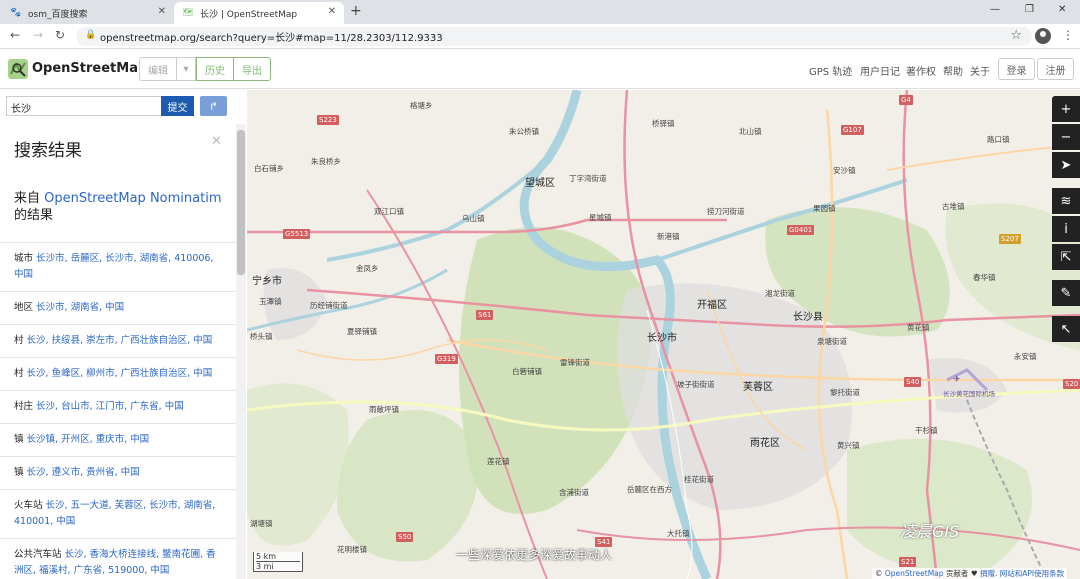  What do you see at coordinates (89, 68) in the screenshot?
I see `logo-text: OpenStreetMap` at bounding box center [89, 68].